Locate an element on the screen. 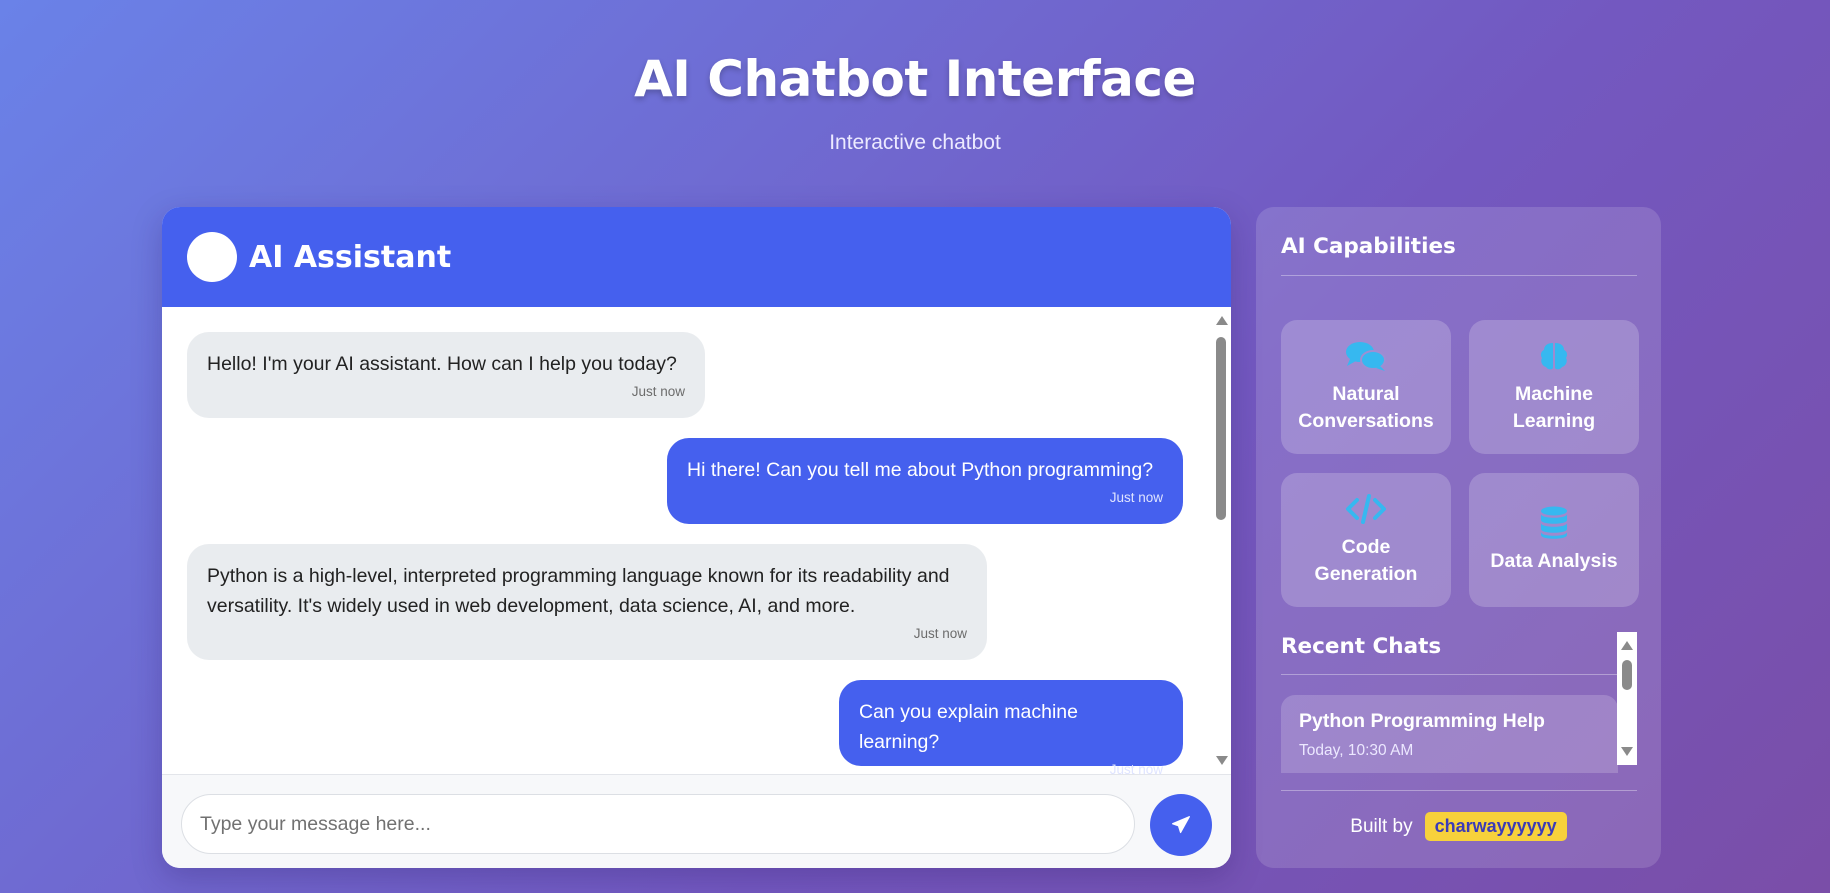 This screenshot has width=1830, height=893. capability-label: Natural Conversations is located at coordinates (1366, 407).